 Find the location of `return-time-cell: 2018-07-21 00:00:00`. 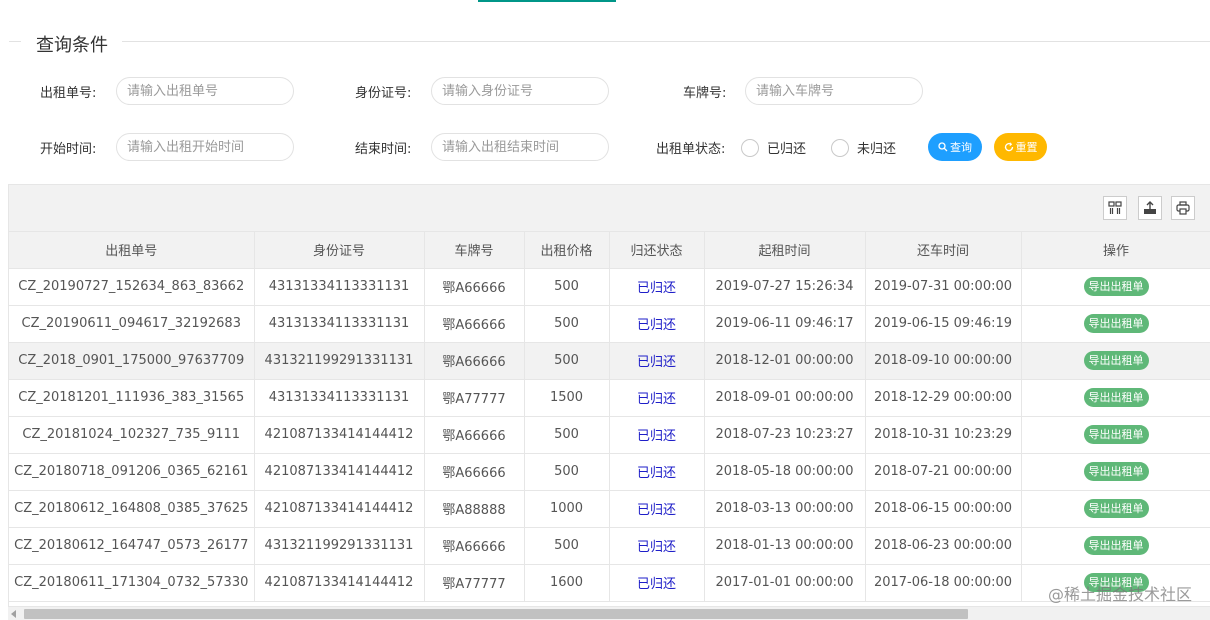

return-time-cell: 2018-07-21 00:00:00 is located at coordinates (943, 472).